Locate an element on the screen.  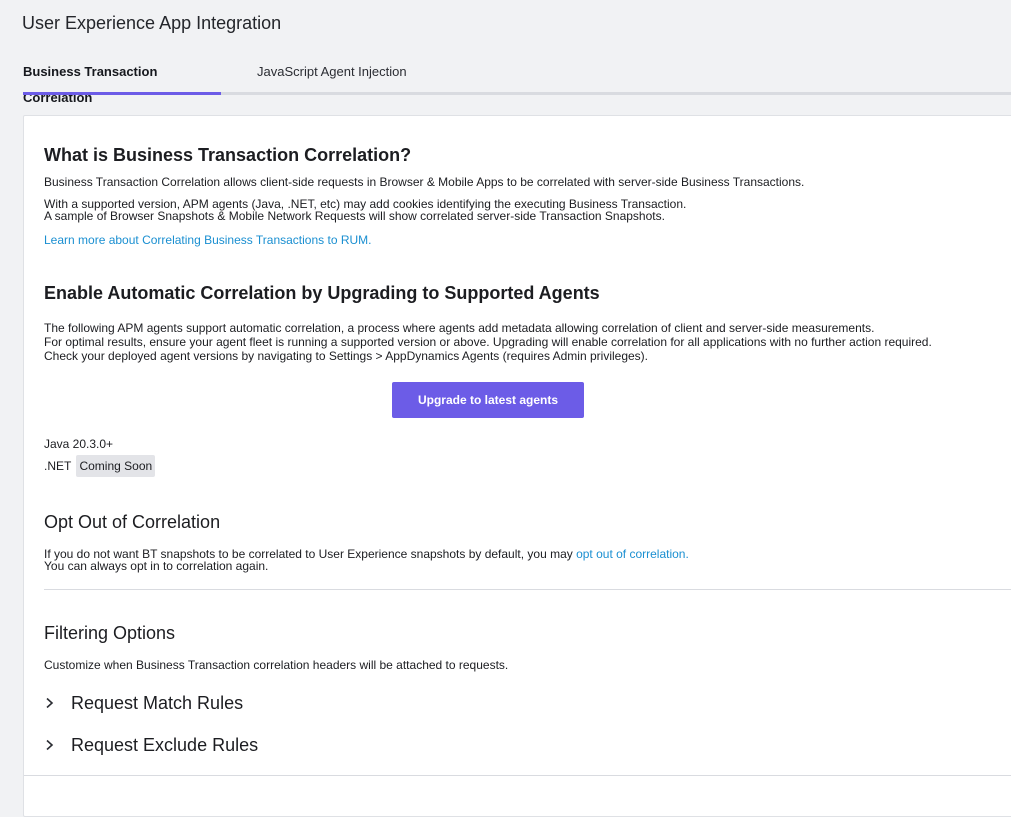
app-title: User Experience App Integration is located at coordinates (152, 23).